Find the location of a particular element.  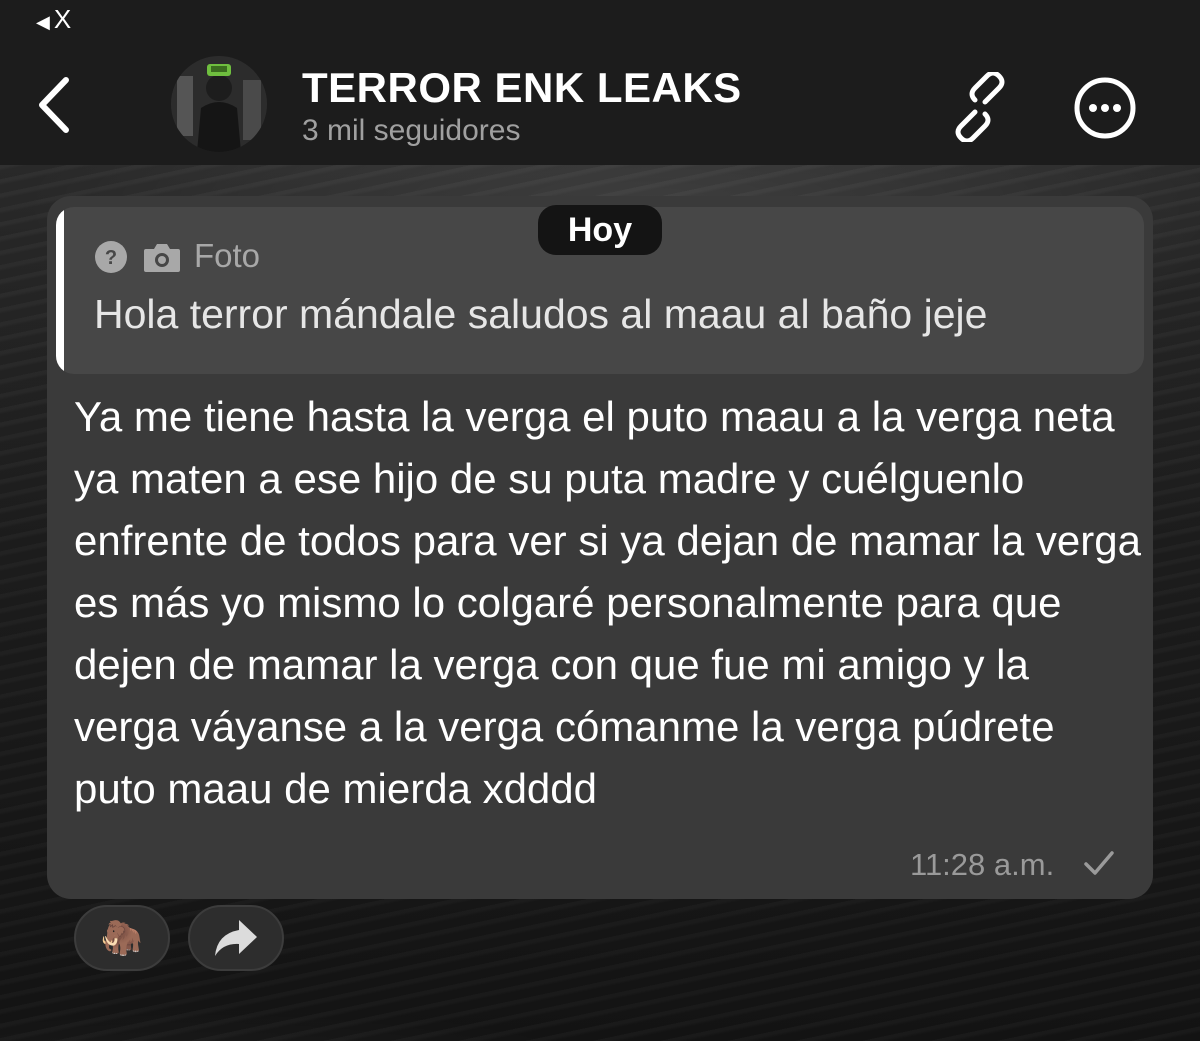

link-icon is located at coordinates (980, 107).